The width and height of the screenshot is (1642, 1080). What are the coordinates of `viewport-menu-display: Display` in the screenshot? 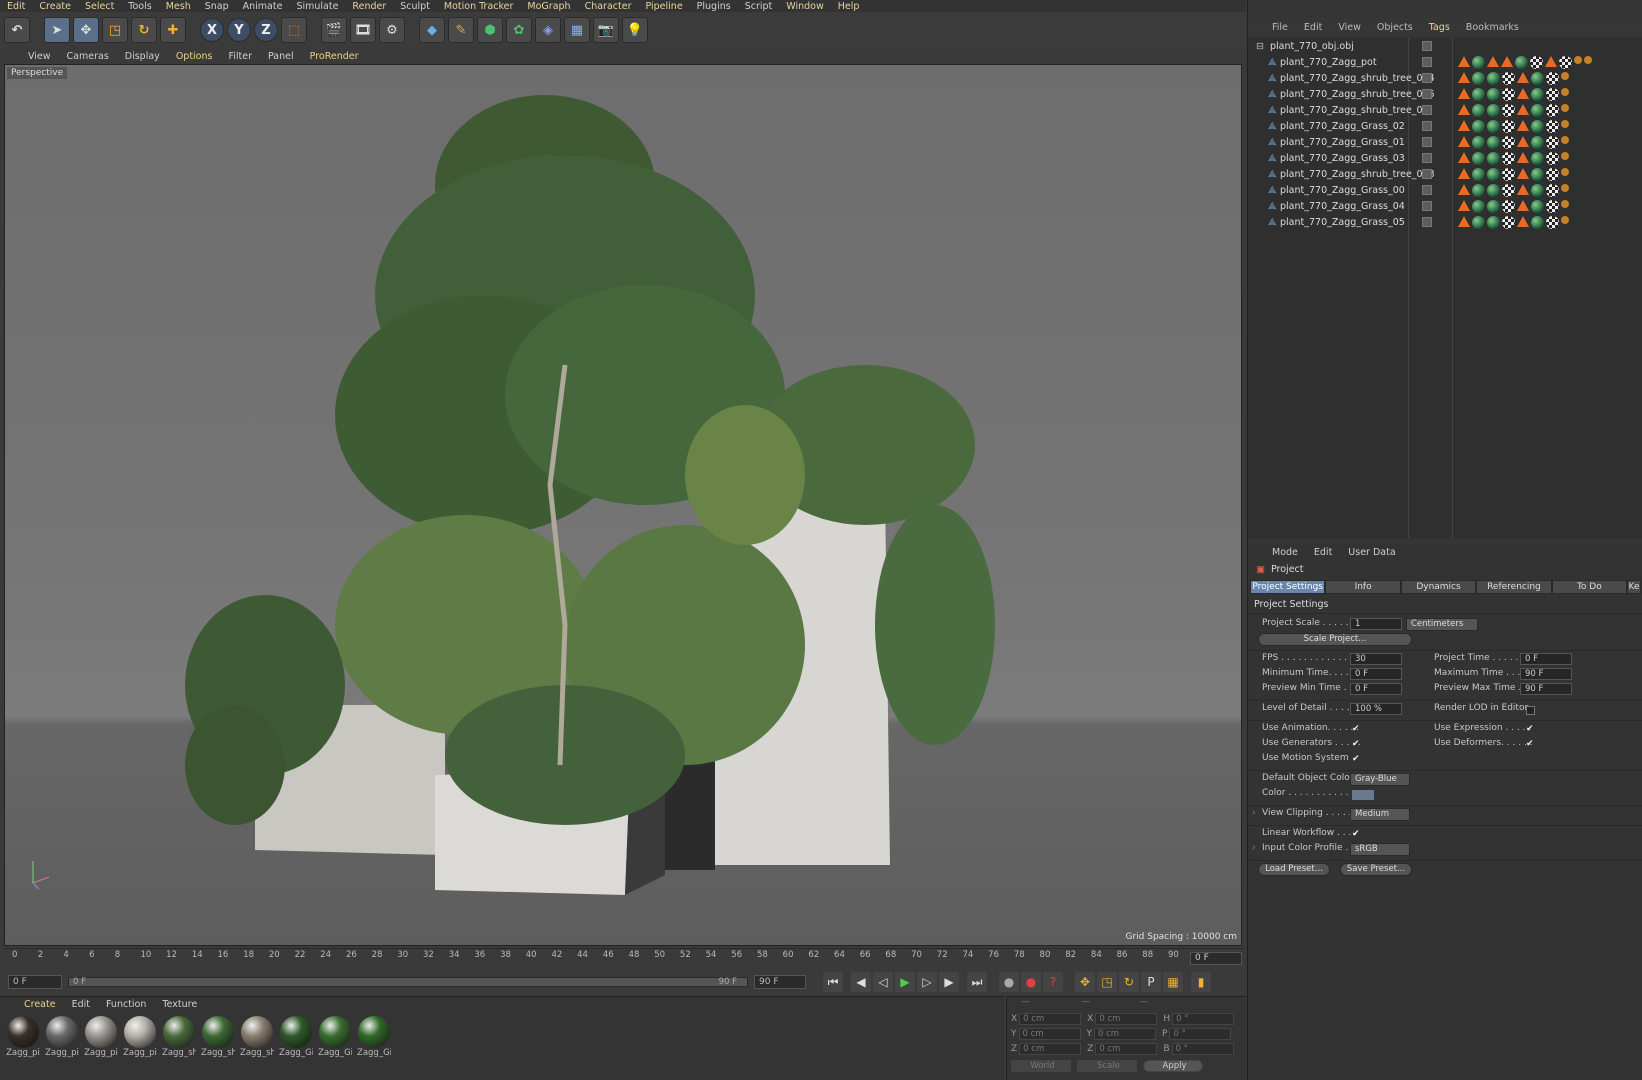 It's located at (142, 56).